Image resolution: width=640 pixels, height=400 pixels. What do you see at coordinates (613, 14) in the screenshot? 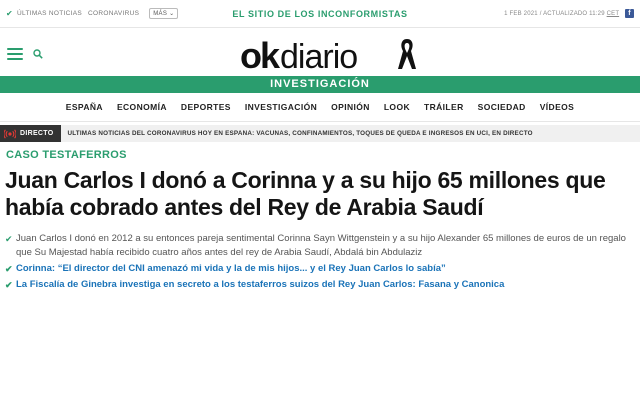
I see `timezone-label: CET` at bounding box center [613, 14].